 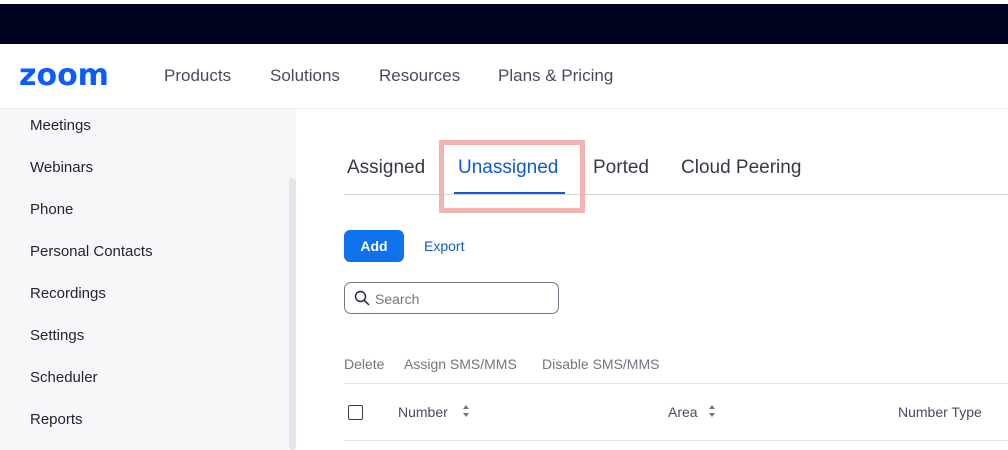 What do you see at coordinates (741, 168) in the screenshot?
I see `tab-cloud-peering: Cloud Peering` at bounding box center [741, 168].